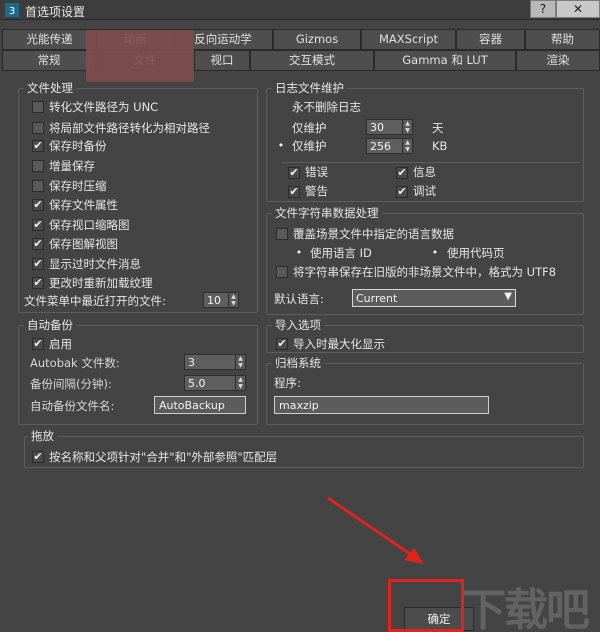 This screenshot has width=600, height=632. What do you see at coordinates (381, 405) in the screenshot?
I see `archive-program-input: maxzip` at bounding box center [381, 405].